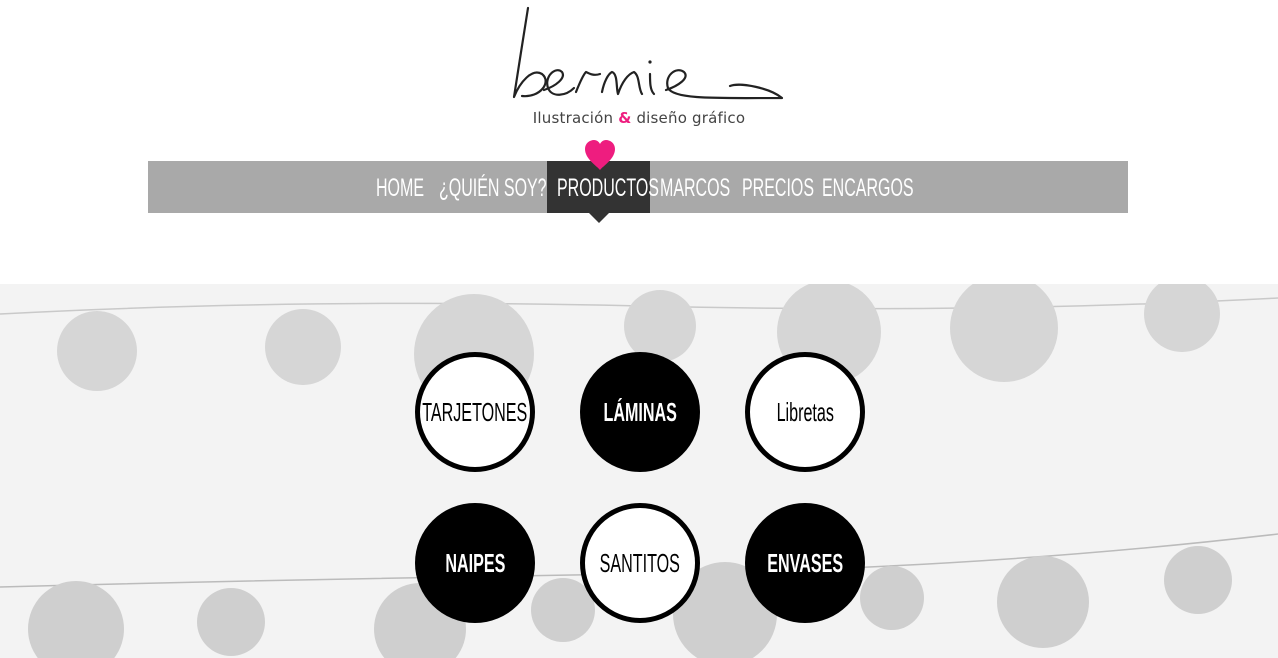  What do you see at coordinates (625, 118) in the screenshot?
I see `tagline-ampersand: &` at bounding box center [625, 118].